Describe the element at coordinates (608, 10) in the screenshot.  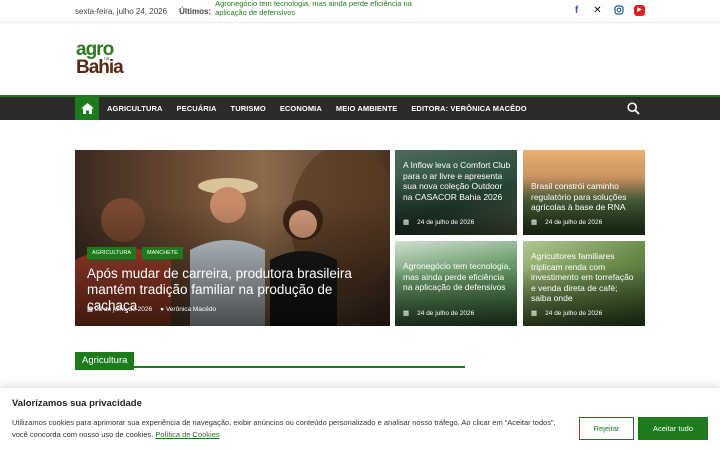
I see `social-links: f ✕ ▶` at that location.